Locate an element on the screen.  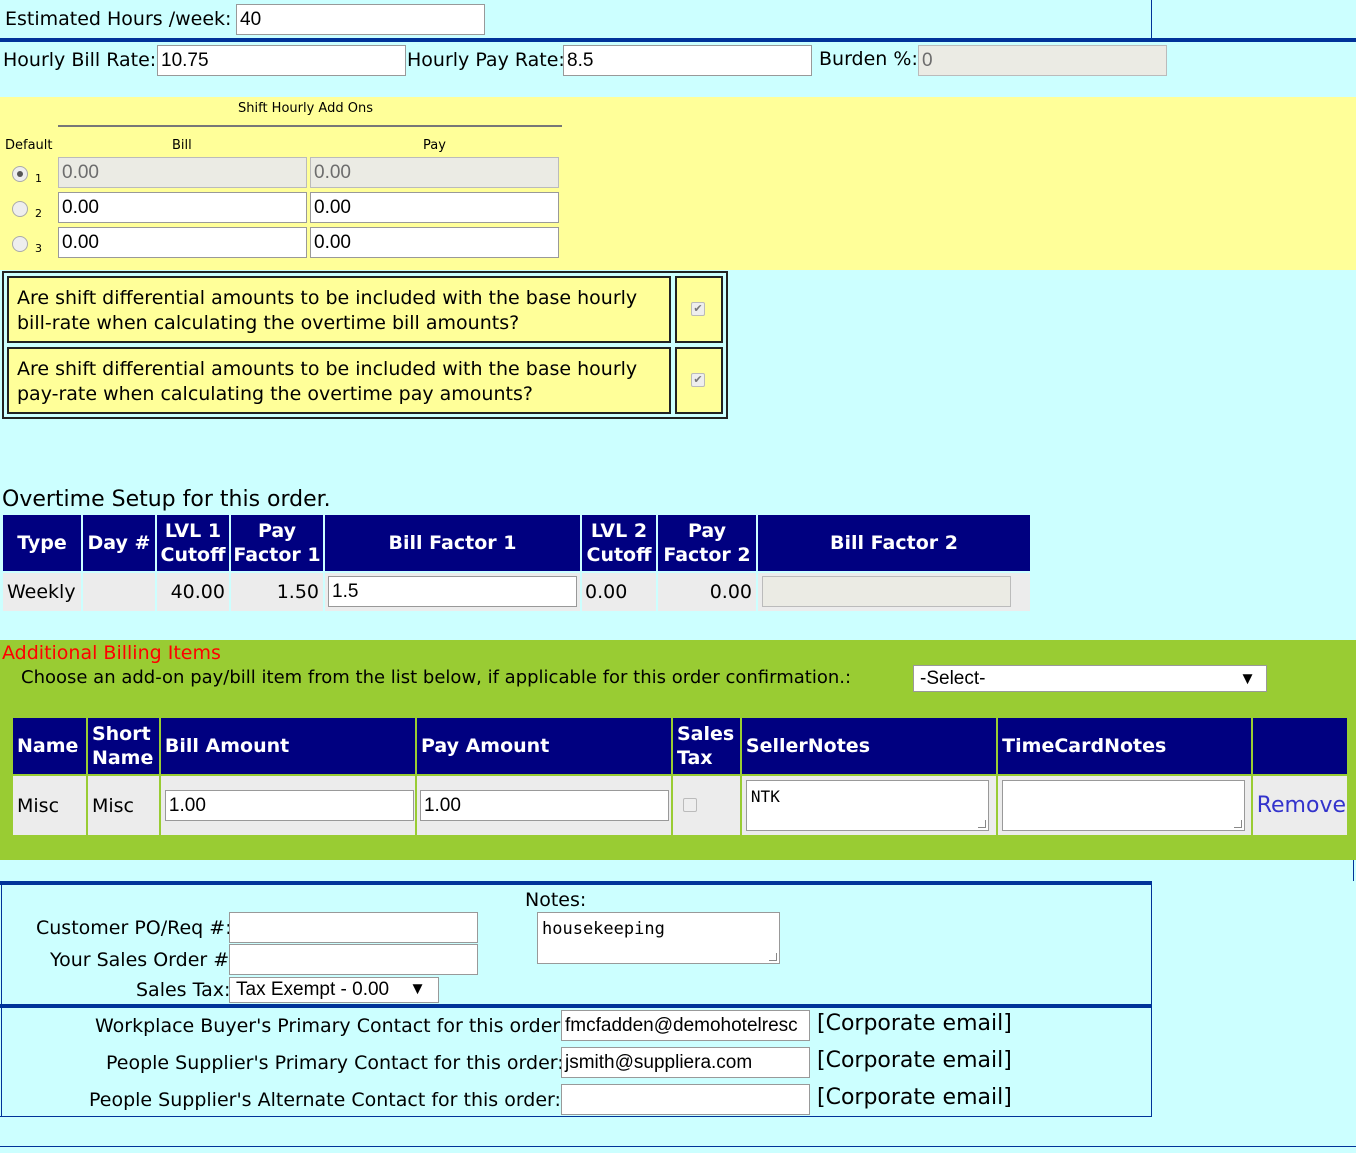
billing-header-actions is located at coordinates (1299, 746).